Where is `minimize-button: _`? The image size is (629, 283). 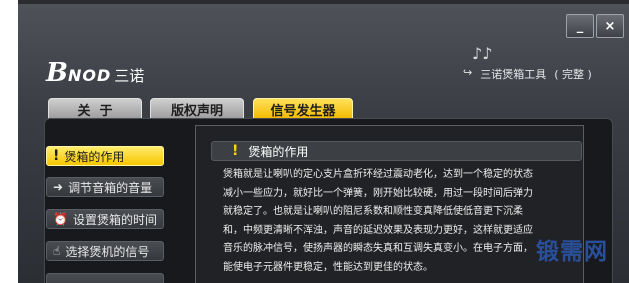
minimize-button: _ is located at coordinates (580, 26).